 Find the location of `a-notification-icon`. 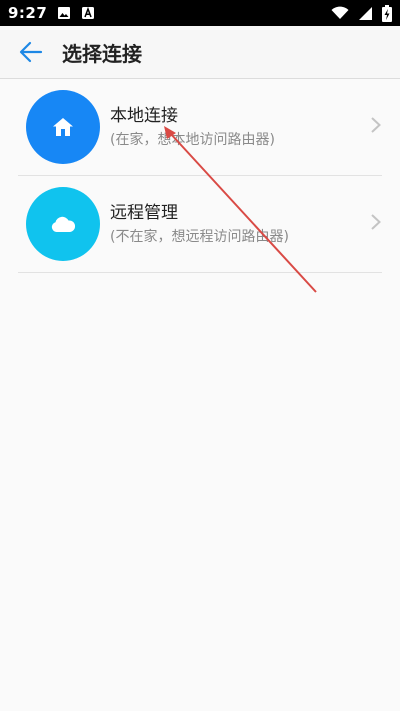

a-notification-icon is located at coordinates (88, 13).